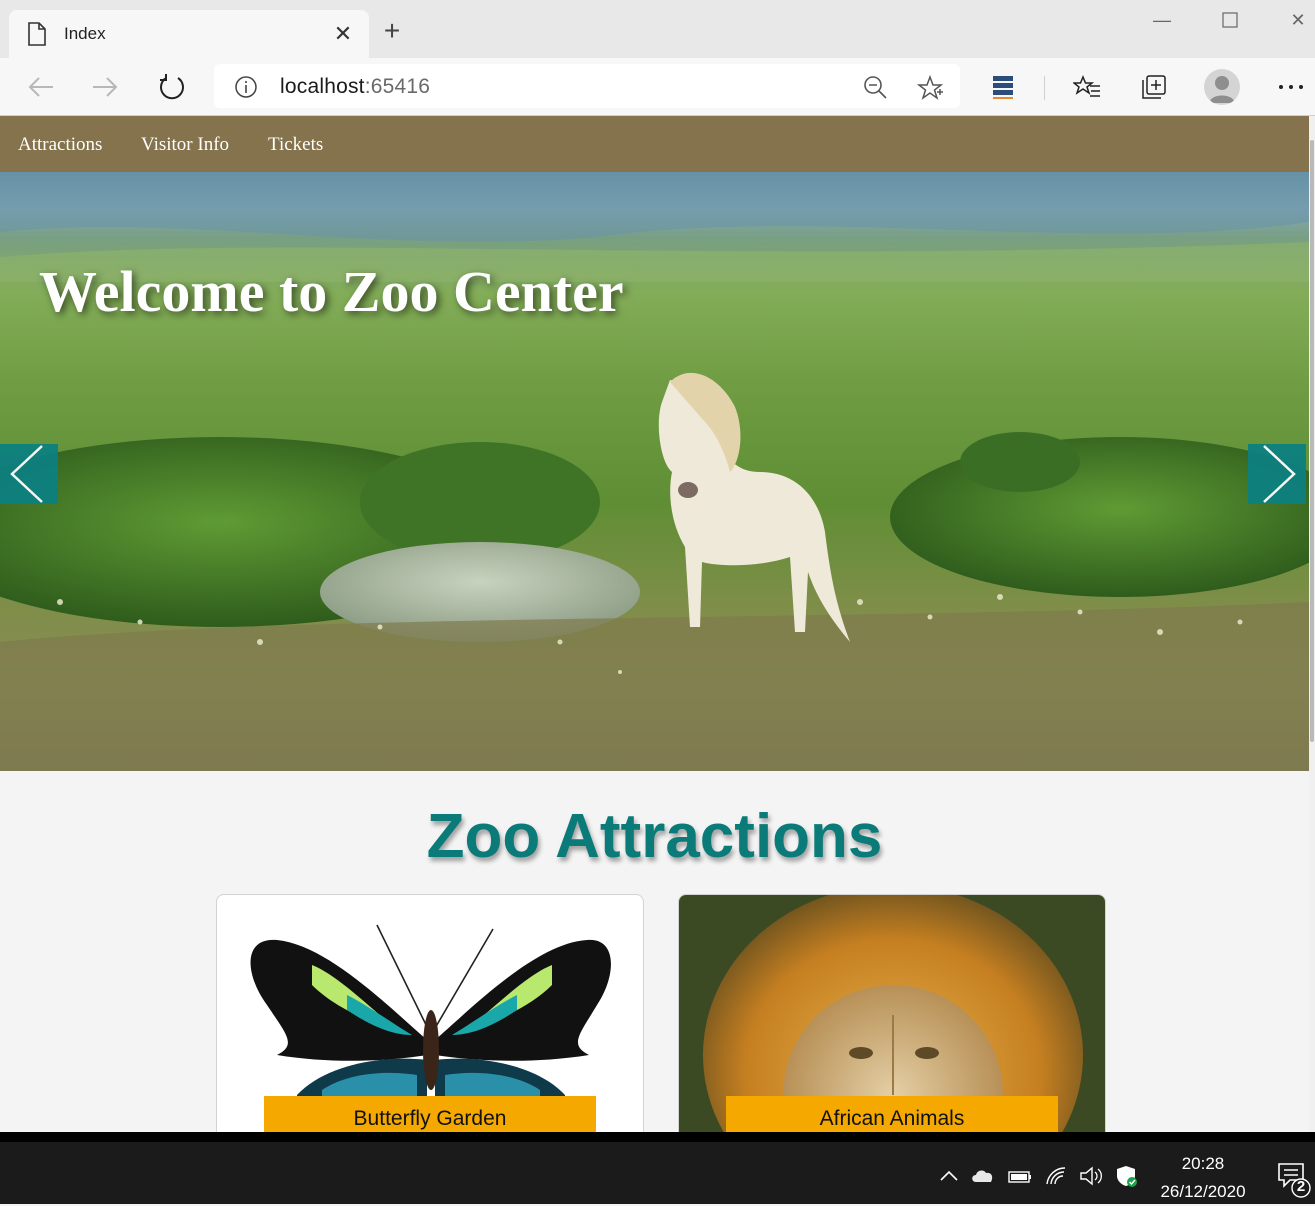 The width and height of the screenshot is (1315, 1206). What do you see at coordinates (587, 86) in the screenshot?
I see `address-bar: localhost:65416` at bounding box center [587, 86].